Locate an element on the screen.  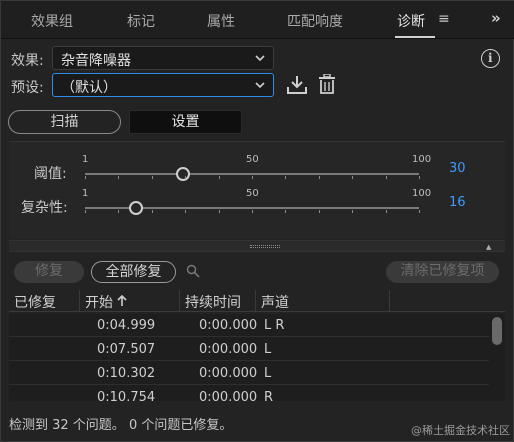
threshold-label: 阈值: is located at coordinates (50, 174).